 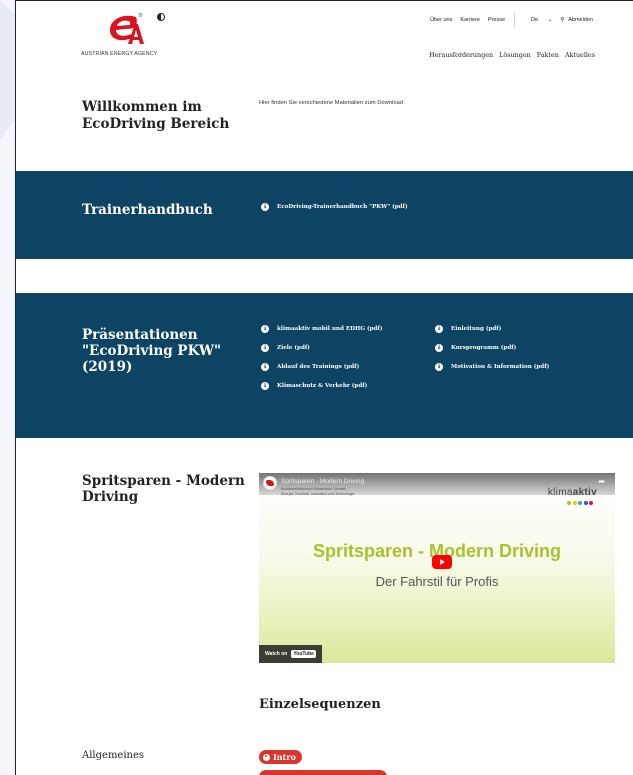 I want to click on download-label: Klimaschutz & Verkehr (pdf), so click(x=322, y=386).